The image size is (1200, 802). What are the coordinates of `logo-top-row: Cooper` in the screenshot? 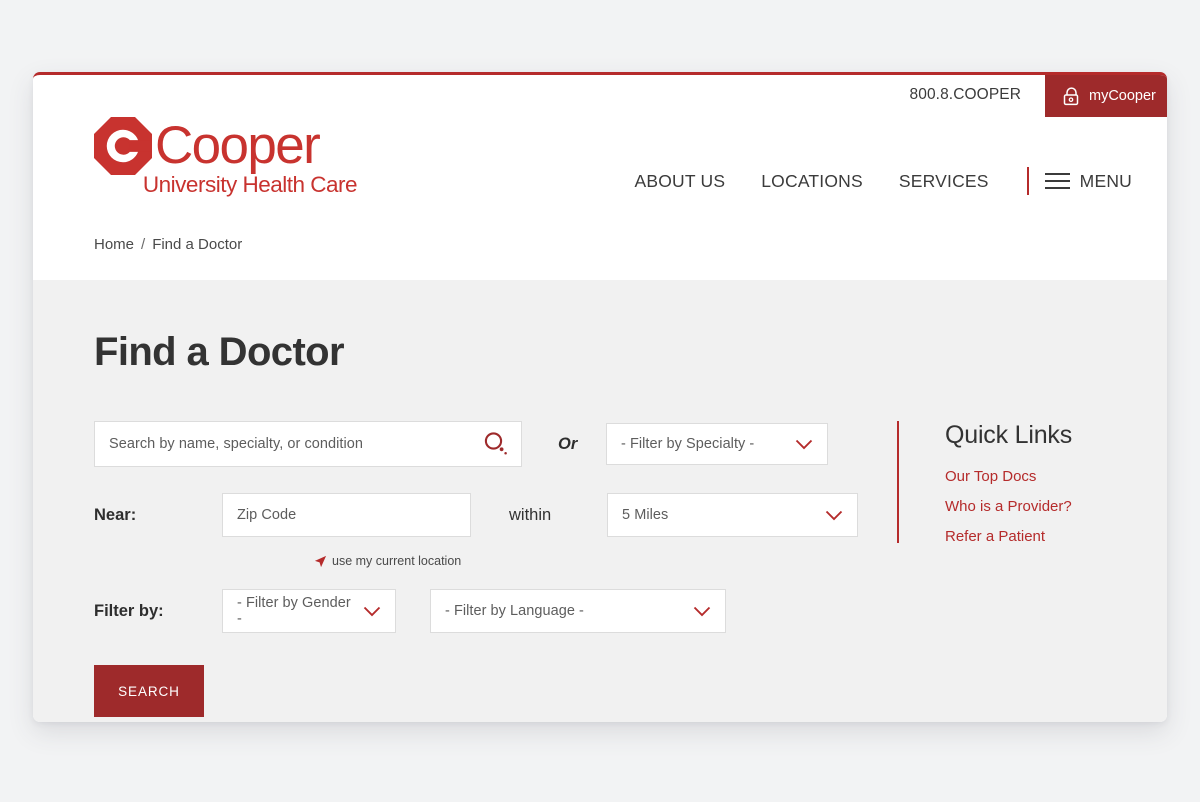 It's located at (226, 146).